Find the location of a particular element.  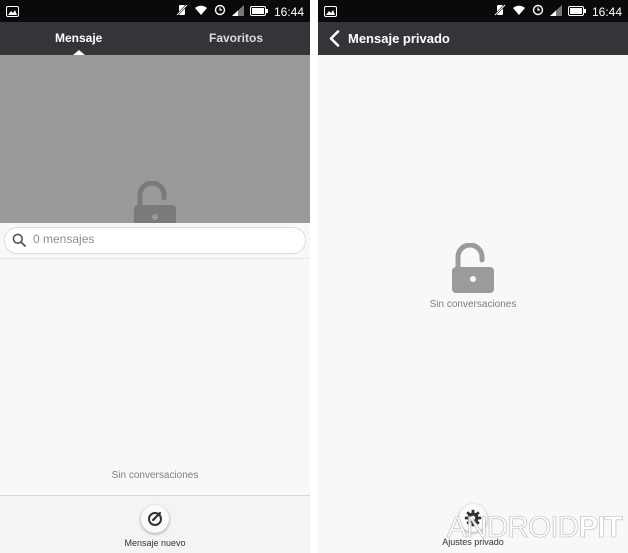

new-message-label: Mensaje nuevo is located at coordinates (155, 543).